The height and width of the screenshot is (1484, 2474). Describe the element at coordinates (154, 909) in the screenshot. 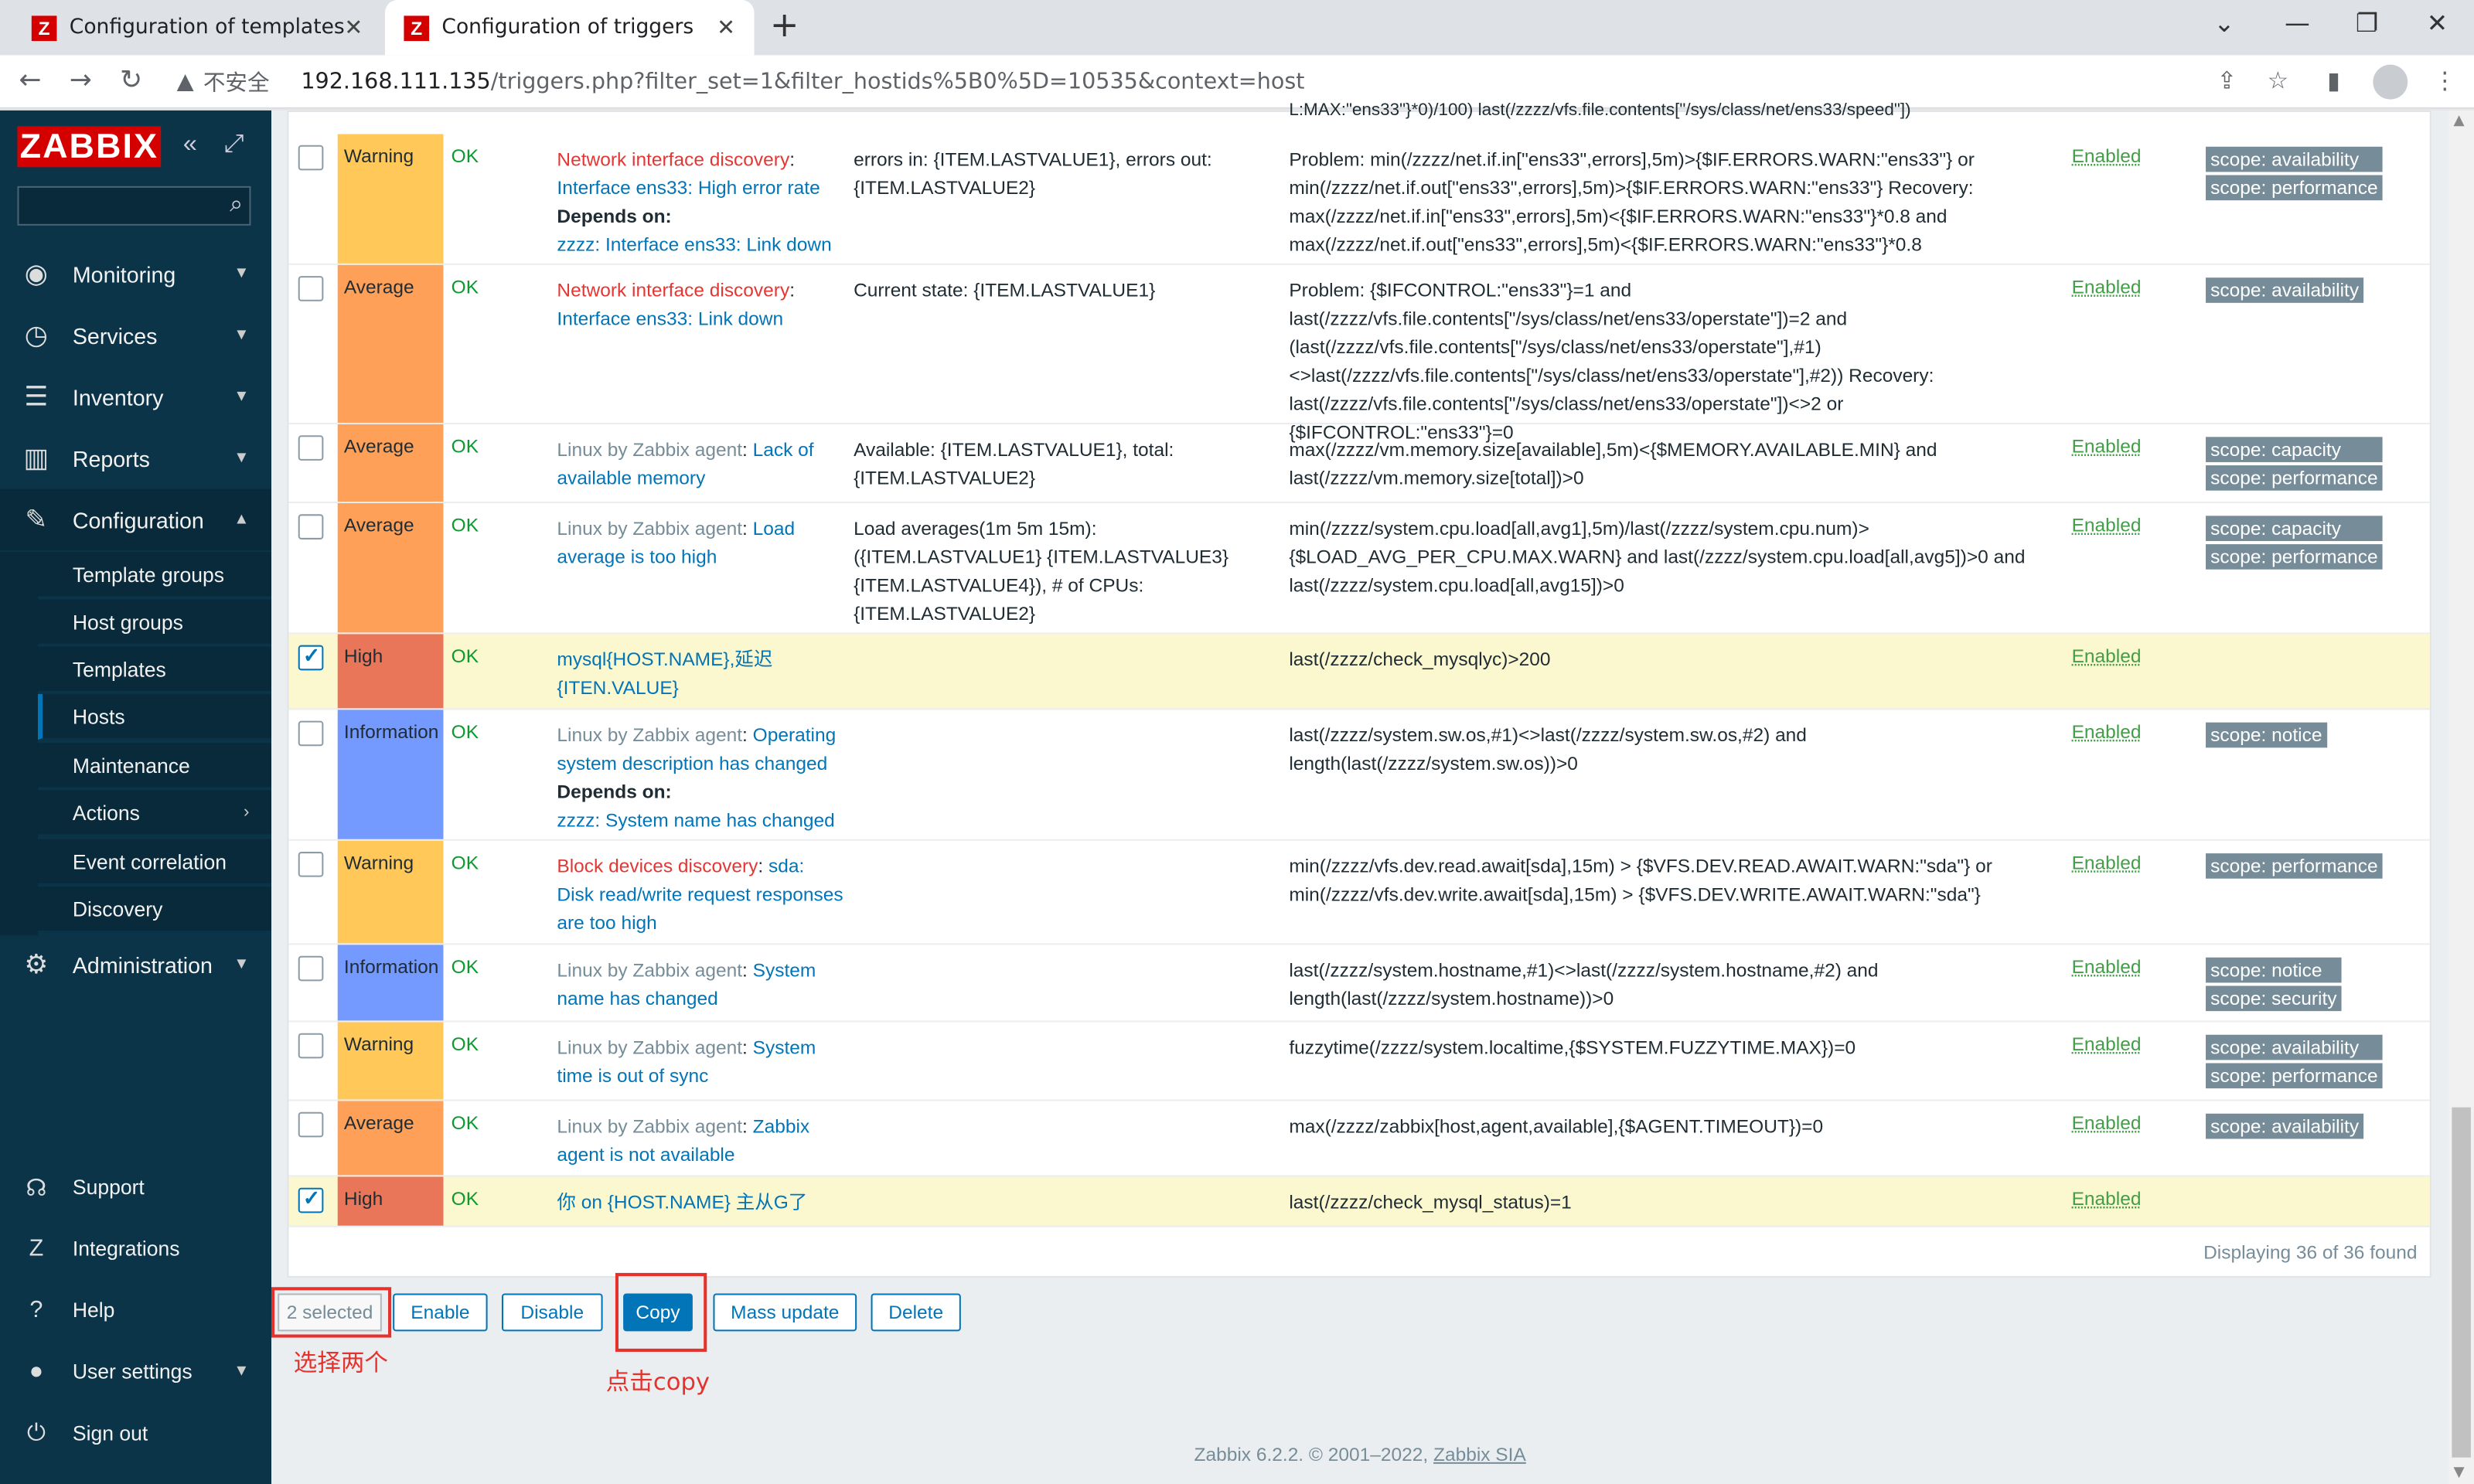

I see `submenu-discovery: Discovery` at that location.